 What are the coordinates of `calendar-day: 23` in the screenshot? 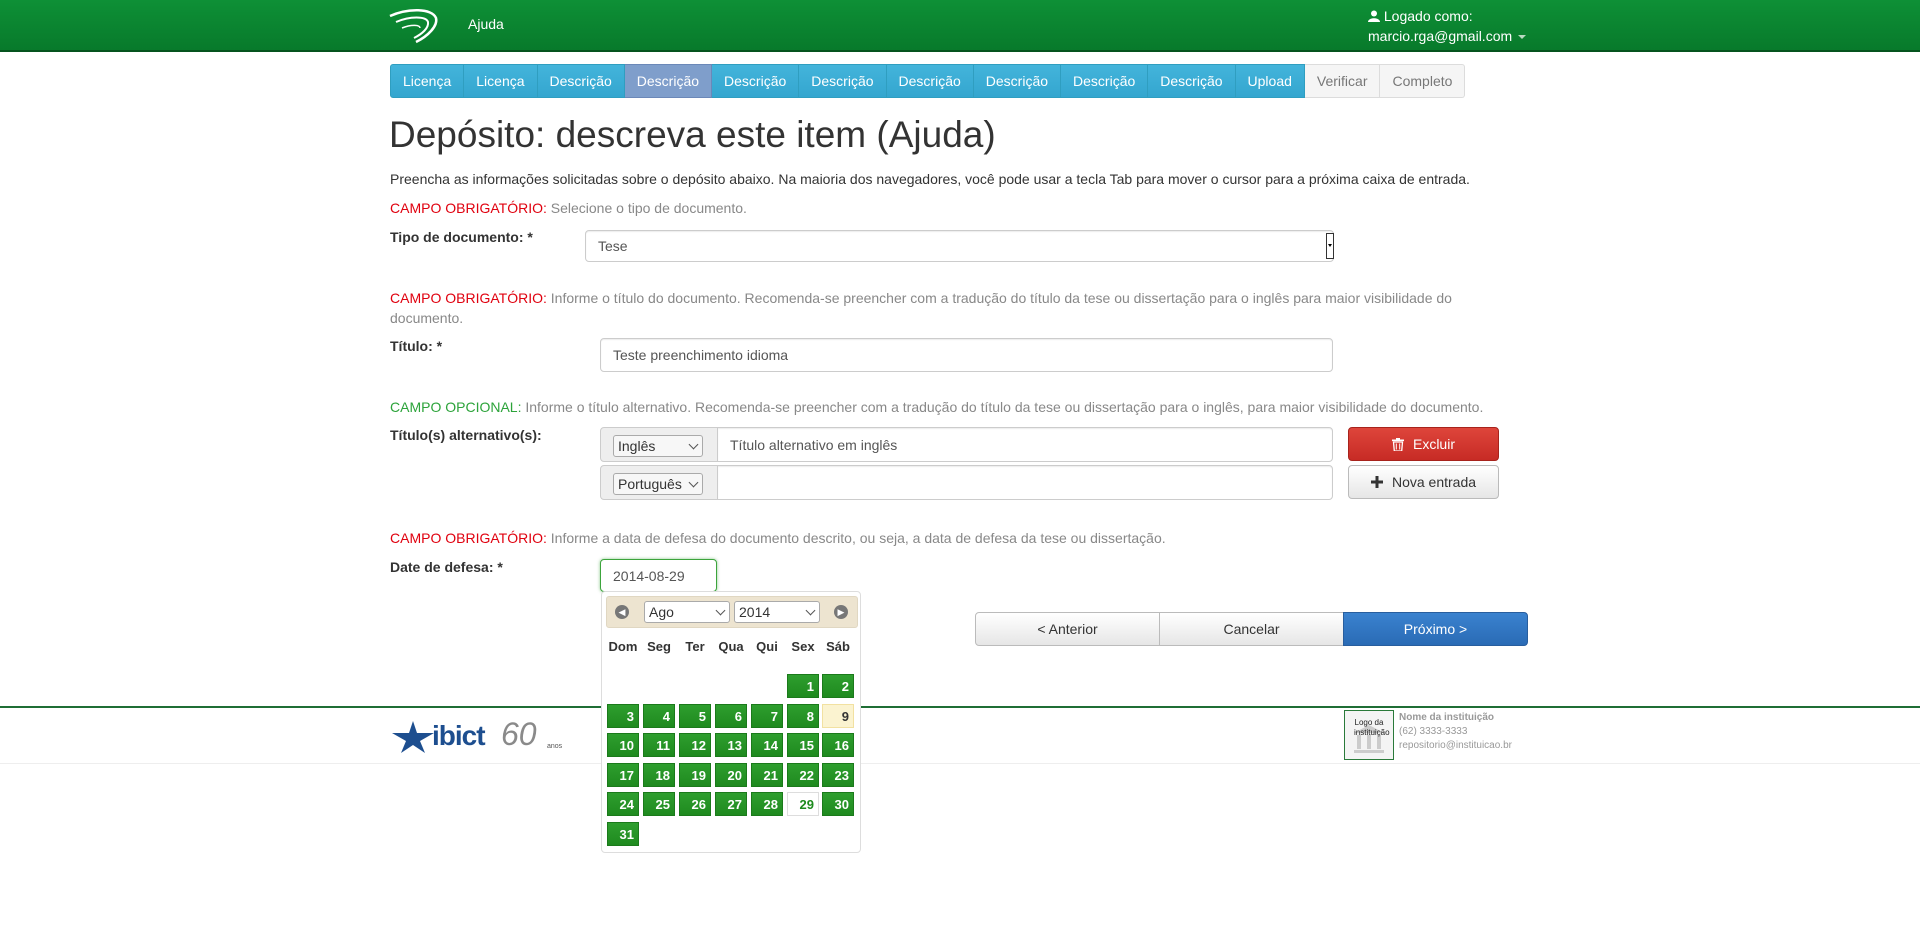 It's located at (838, 775).